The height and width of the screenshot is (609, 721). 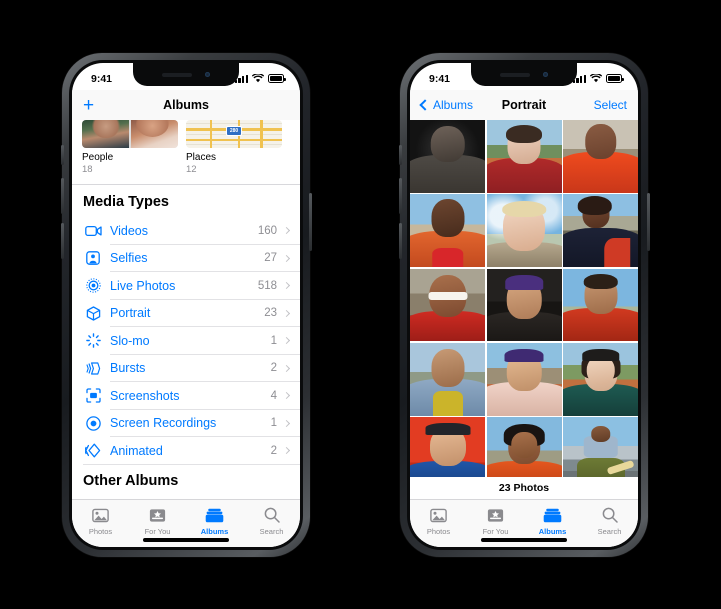 I want to click on wifi-icon, so click(x=596, y=78).